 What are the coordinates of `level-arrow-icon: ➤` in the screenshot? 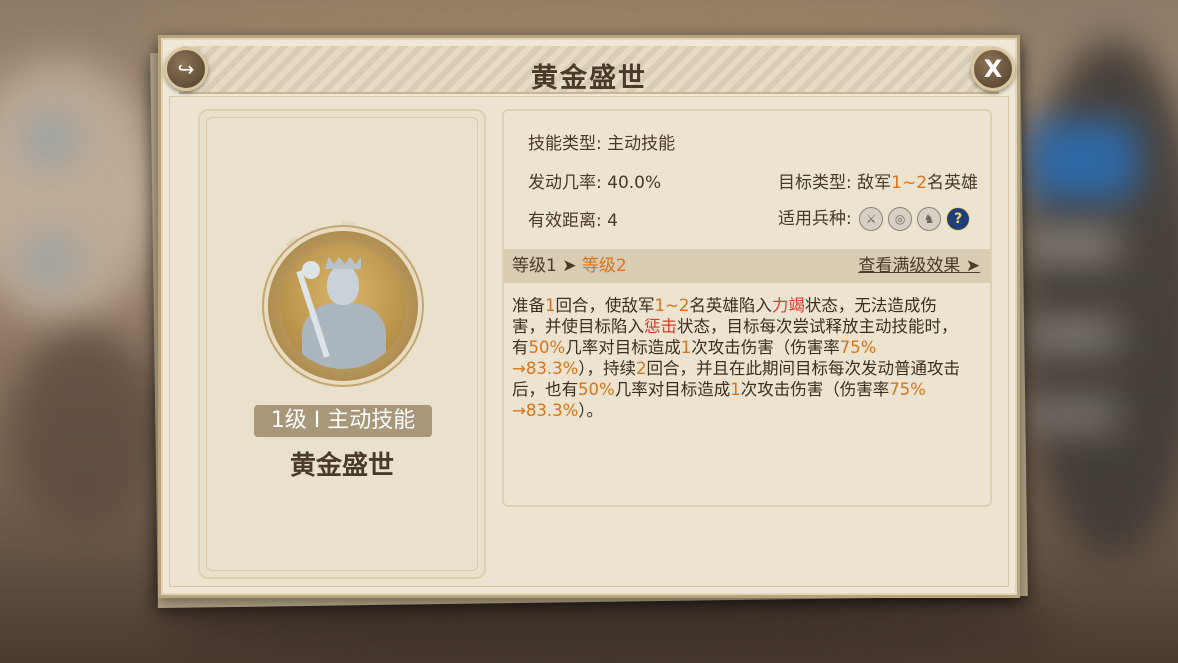 It's located at (569, 266).